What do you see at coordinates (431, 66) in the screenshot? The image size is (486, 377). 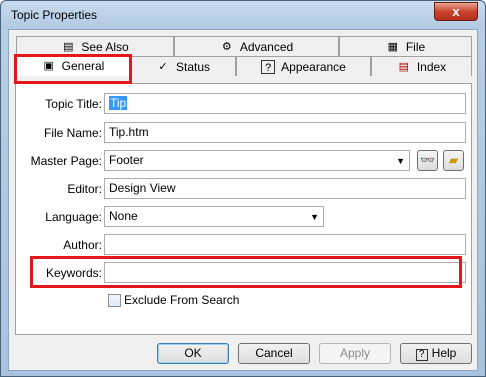 I see `tab-label: Index` at bounding box center [431, 66].